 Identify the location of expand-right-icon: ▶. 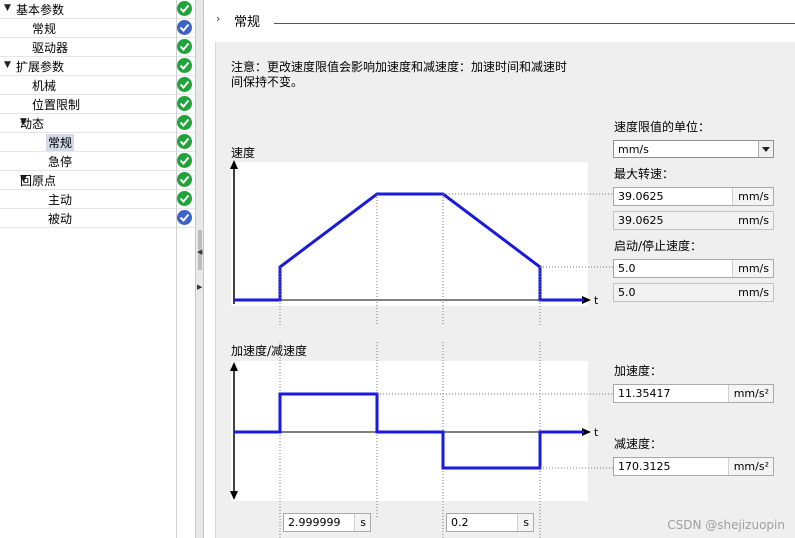
(199, 287).